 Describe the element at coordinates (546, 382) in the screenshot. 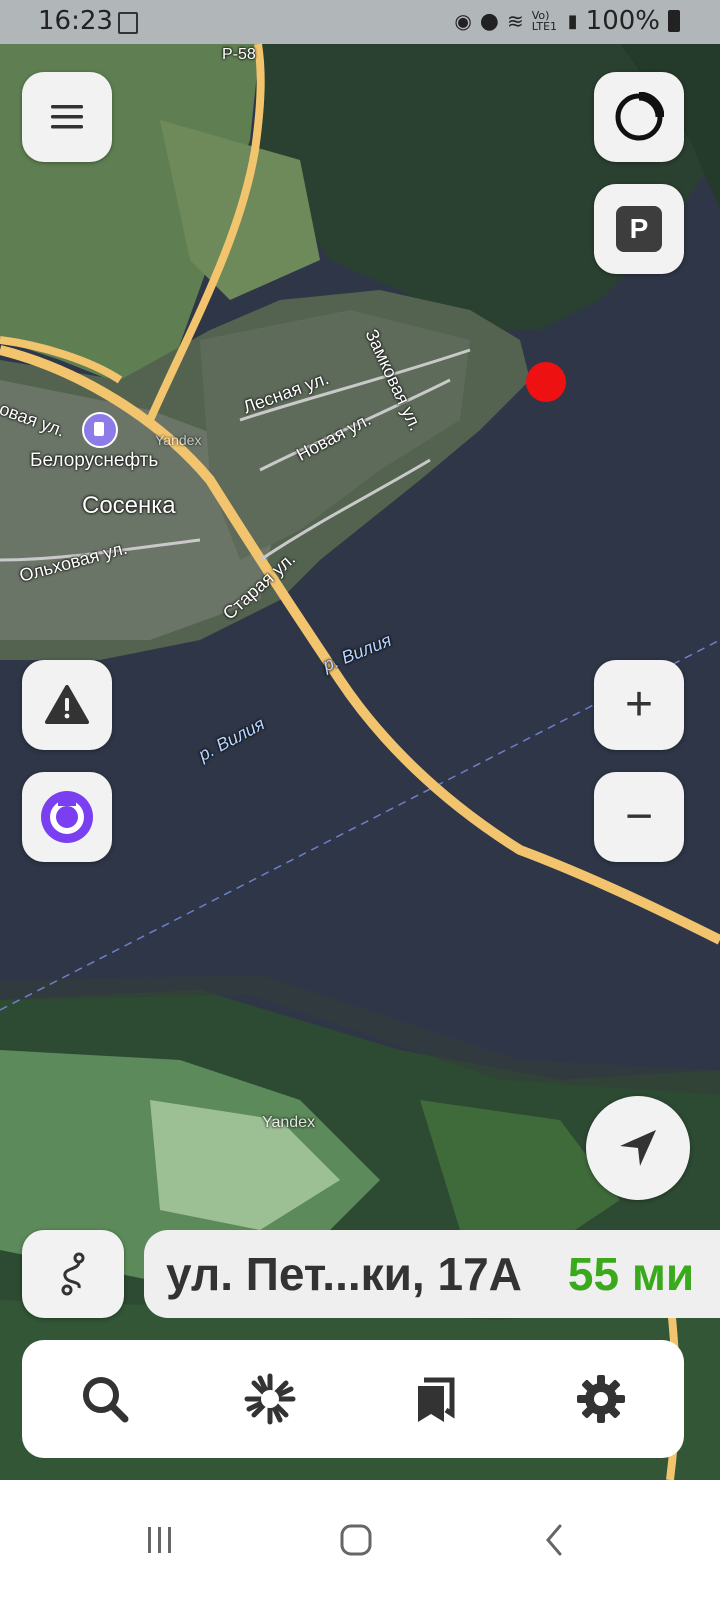

I see `destination-marker` at that location.